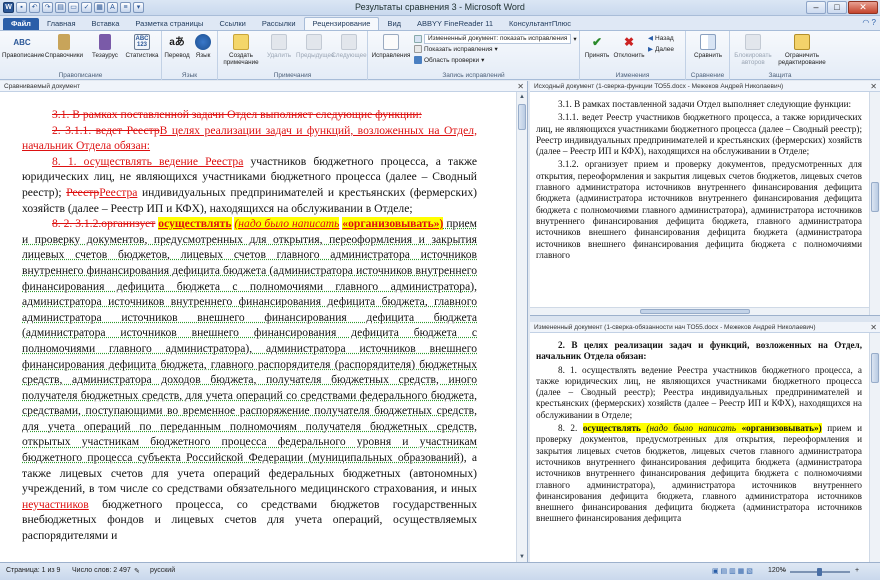 The height and width of the screenshot is (580, 880). What do you see at coordinates (629, 55) in the screenshot?
I see `reject-label: Отклонить` at bounding box center [629, 55].